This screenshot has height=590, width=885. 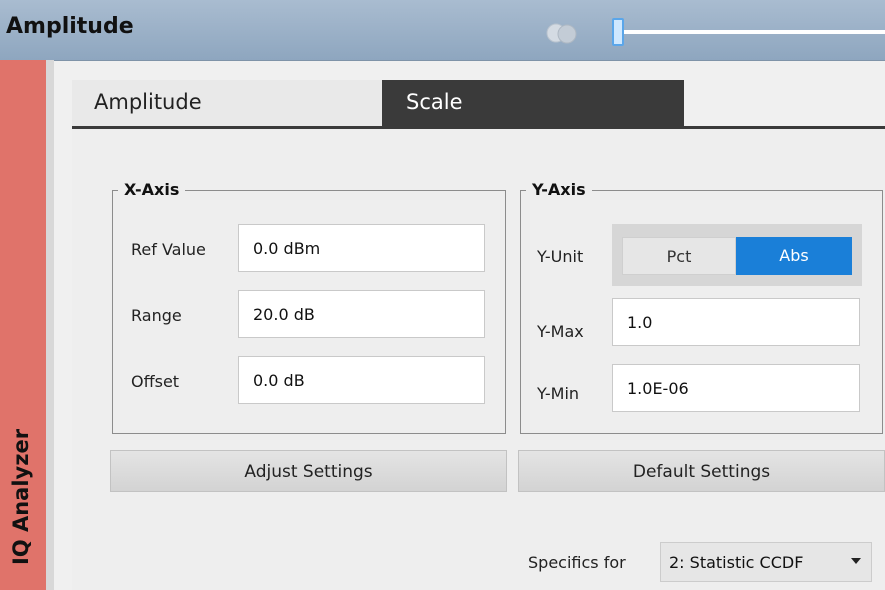 What do you see at coordinates (736, 562) in the screenshot?
I see `specifics-selected-value: 2: Statistic CCDF` at bounding box center [736, 562].